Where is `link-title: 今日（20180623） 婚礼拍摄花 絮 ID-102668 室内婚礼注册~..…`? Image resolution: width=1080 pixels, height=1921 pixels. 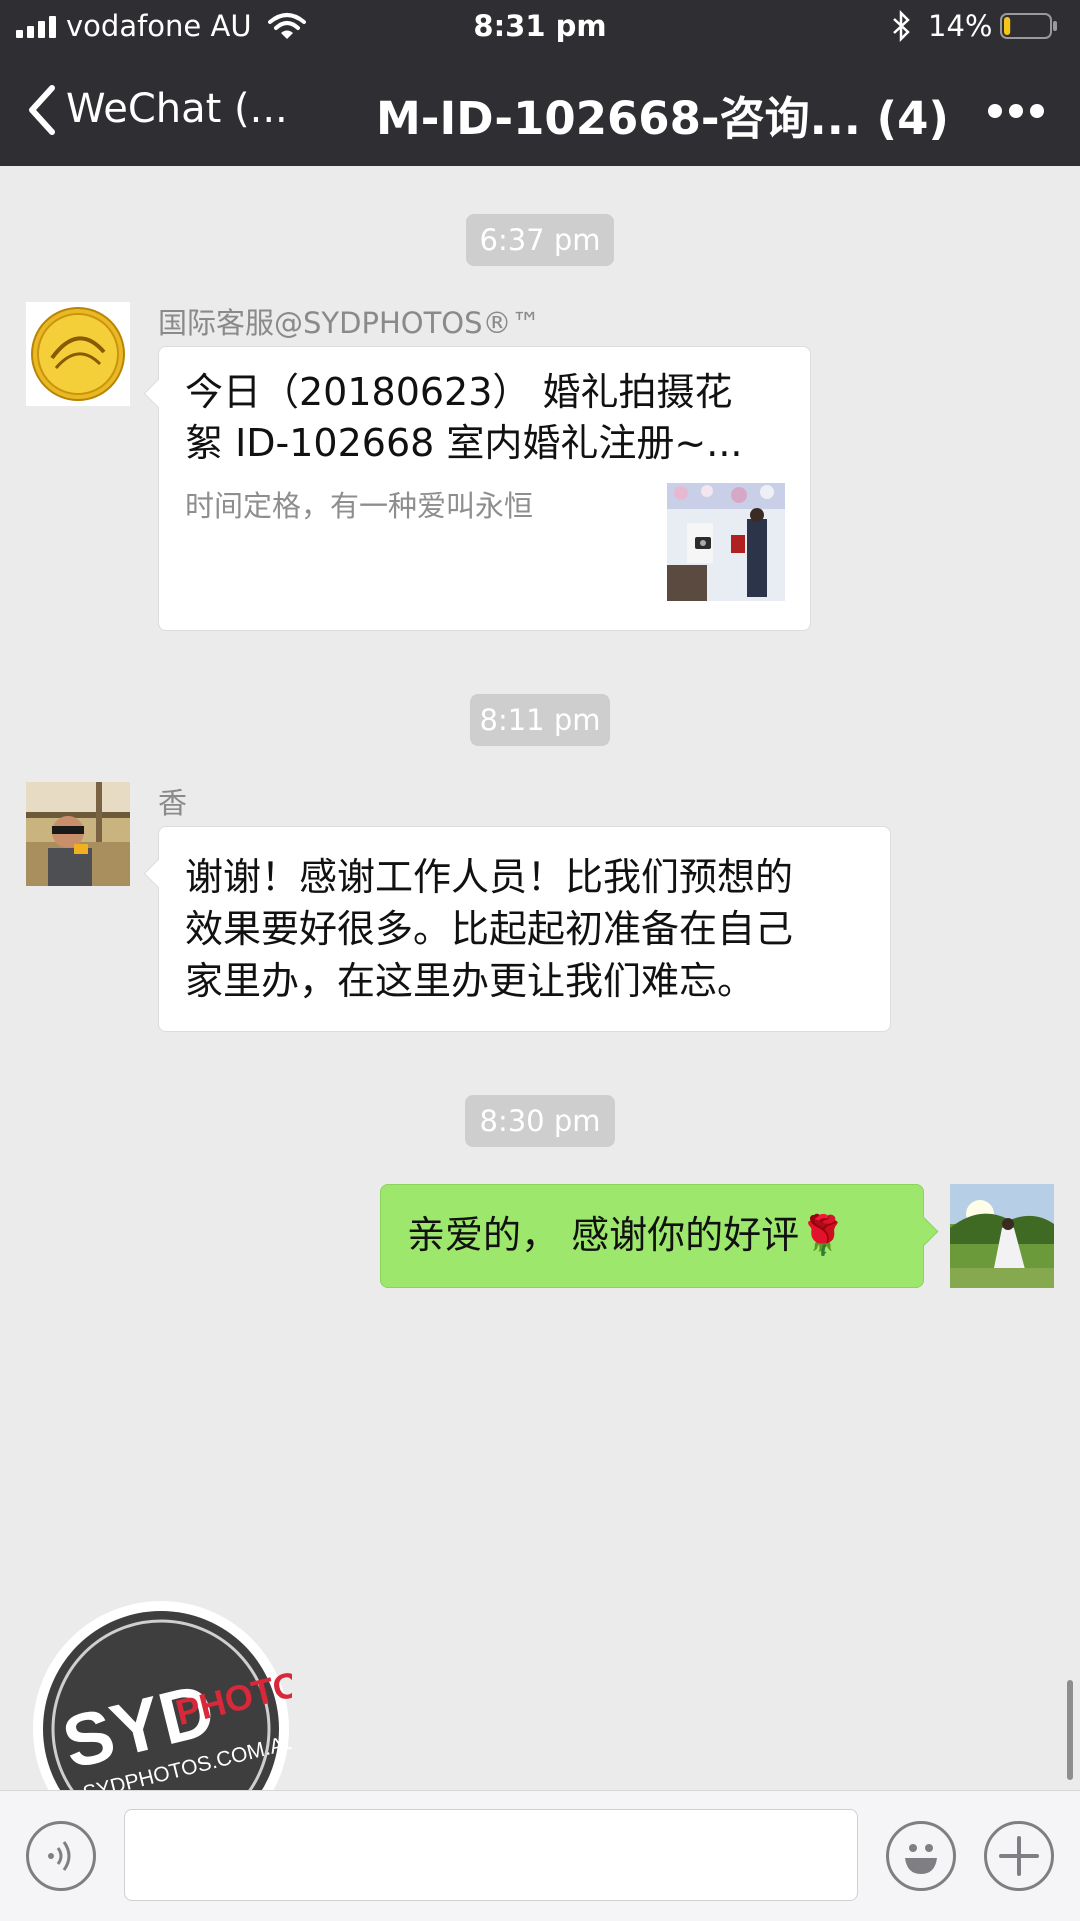
link-title: 今日（20180623） 婚礼拍摄花 絮 ID-102668 室内婚礼注册~..… is located at coordinates (464, 417).